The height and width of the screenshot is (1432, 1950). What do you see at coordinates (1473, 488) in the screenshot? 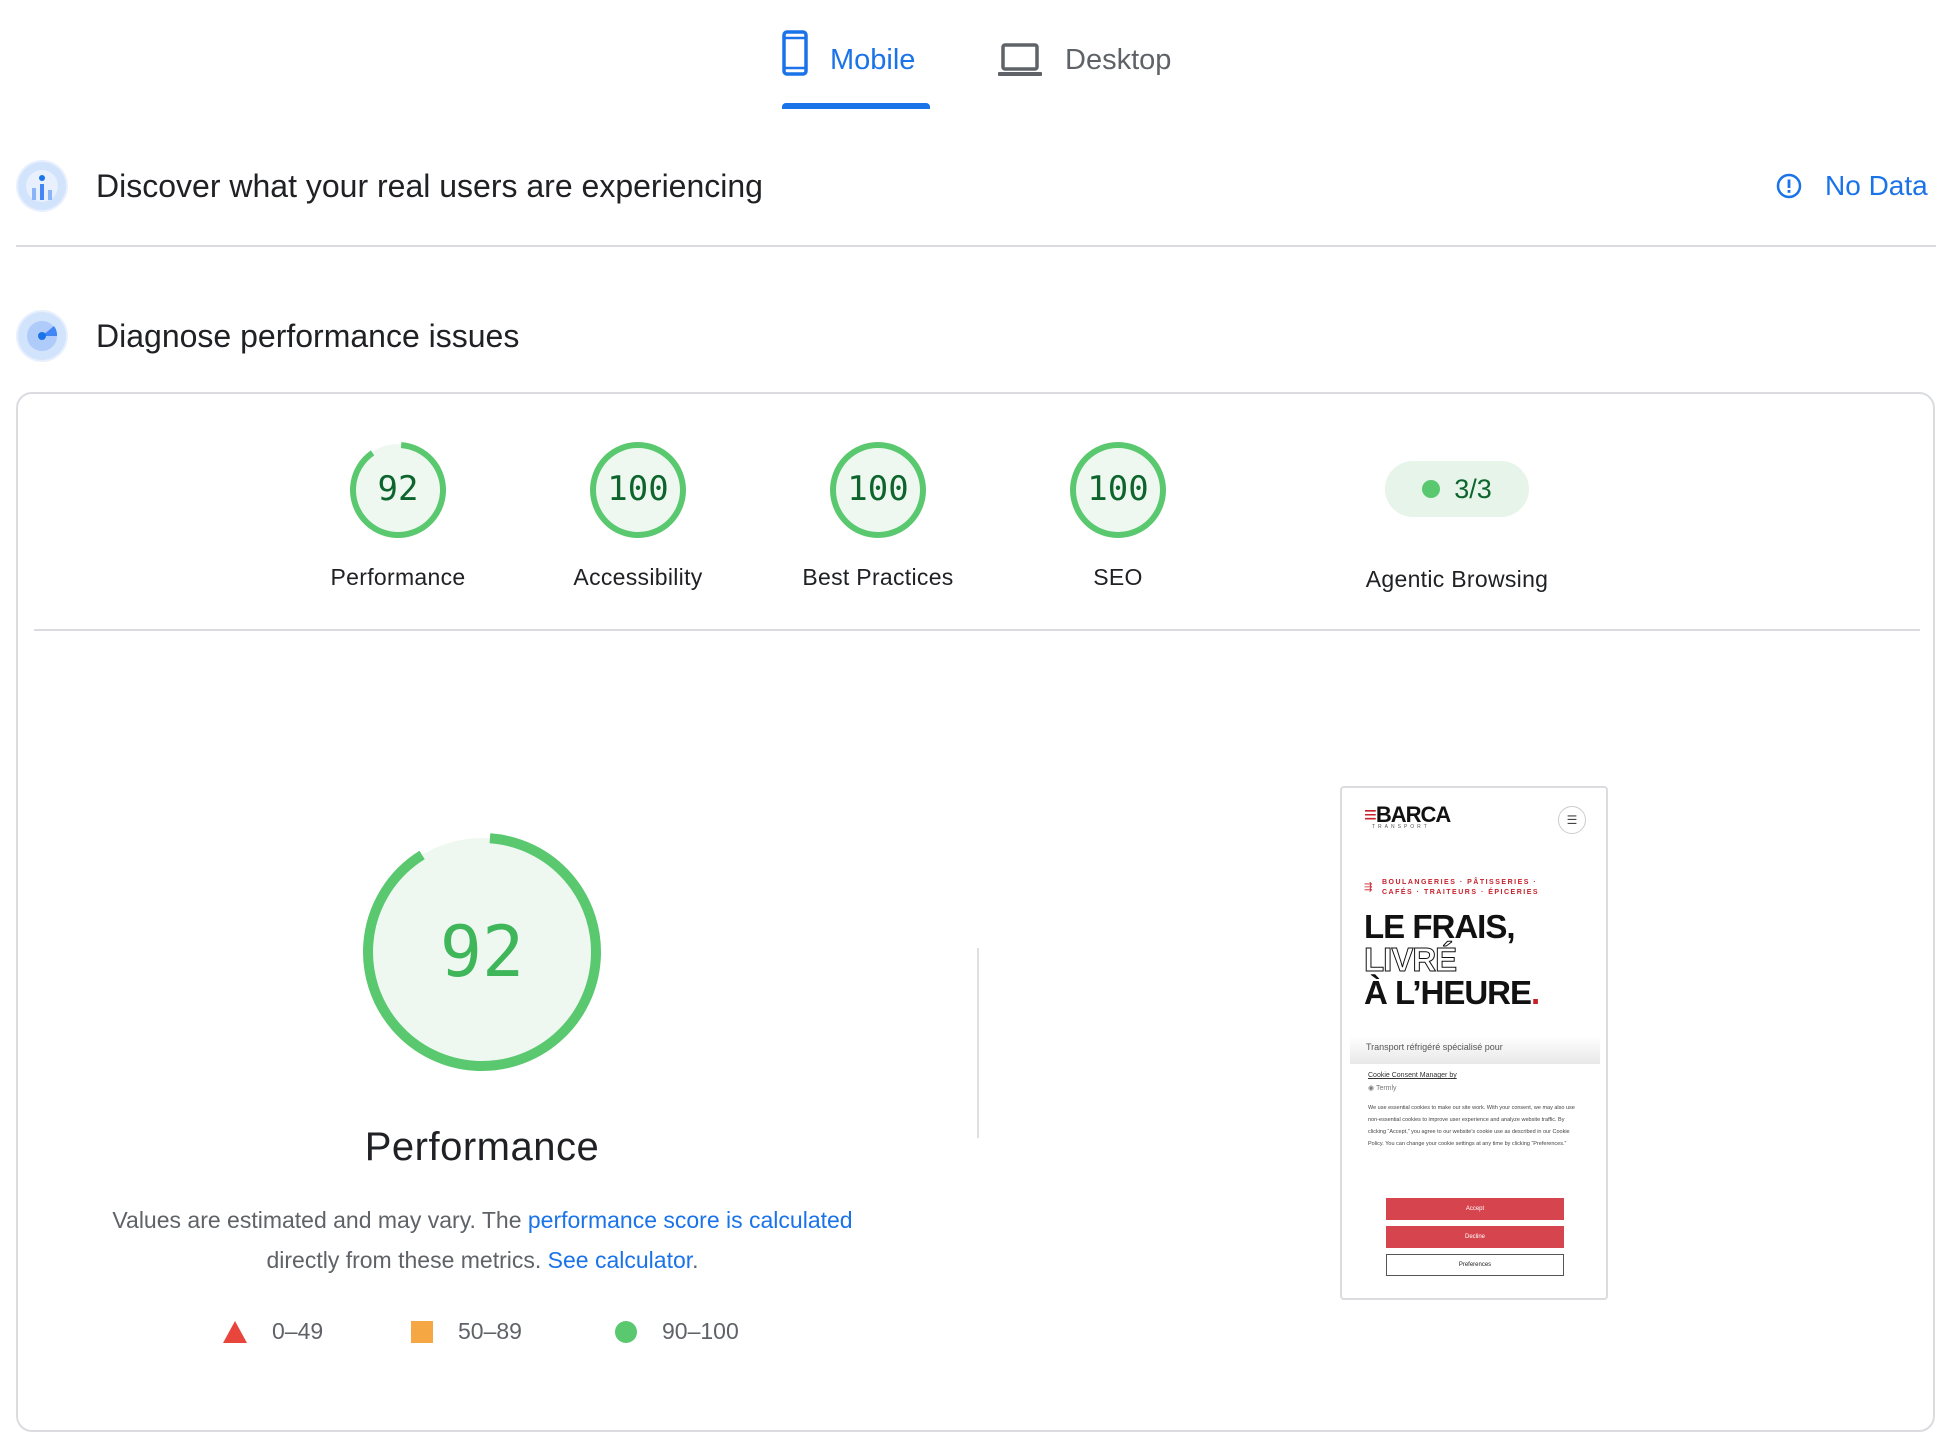
I see `agentic-browsing-value: 3/3` at bounding box center [1473, 488].